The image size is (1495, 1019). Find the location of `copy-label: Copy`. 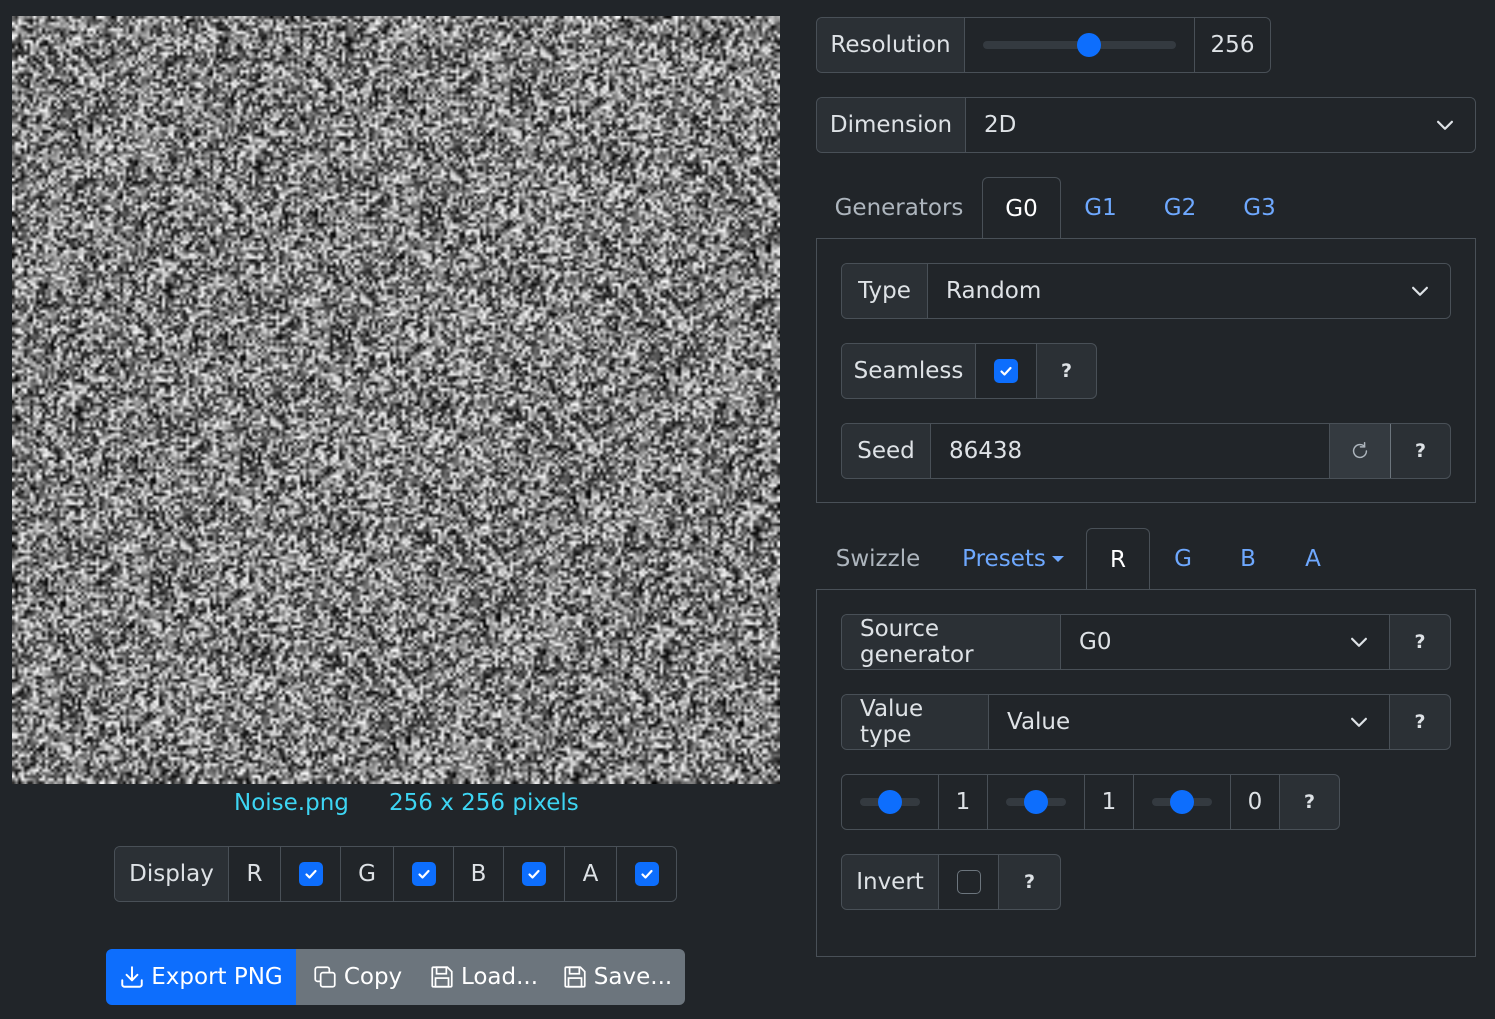

copy-label: Copy is located at coordinates (373, 977).